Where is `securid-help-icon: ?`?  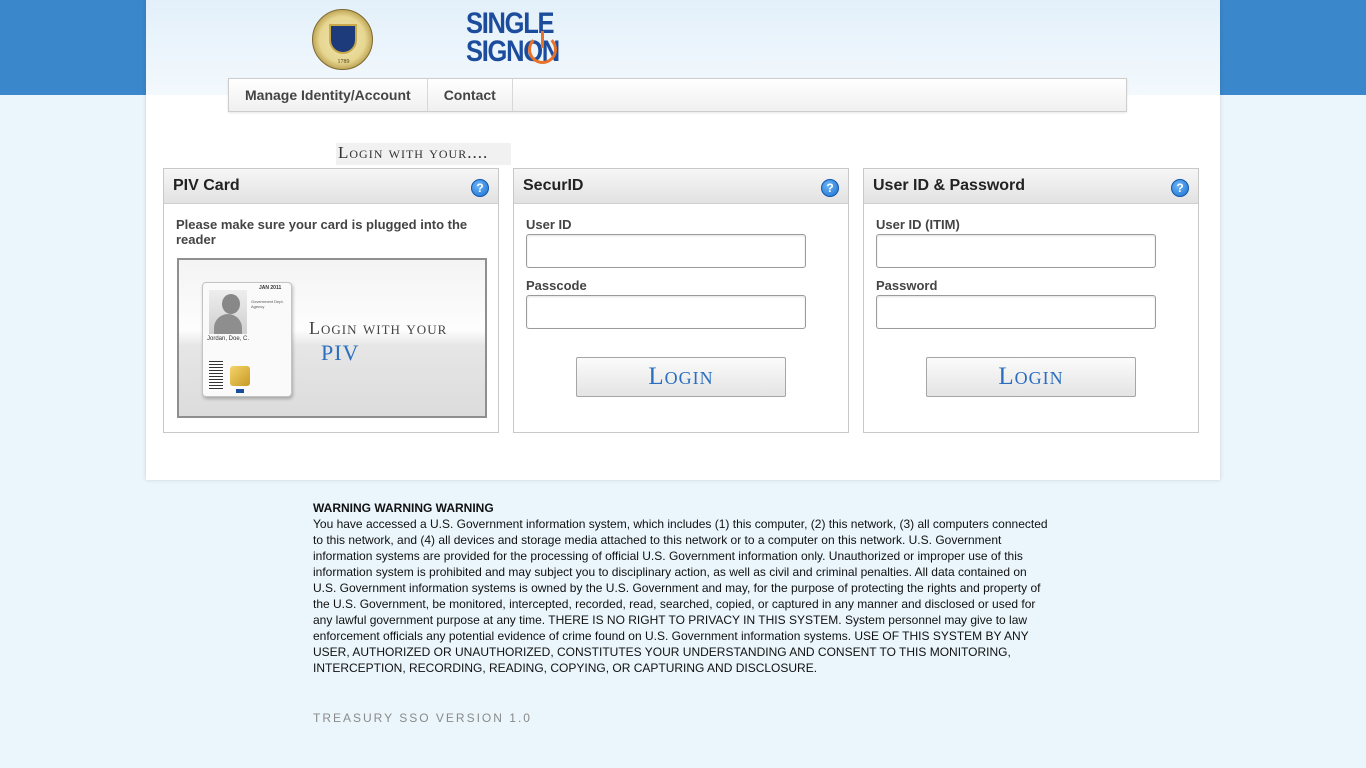
securid-help-icon: ? is located at coordinates (830, 188).